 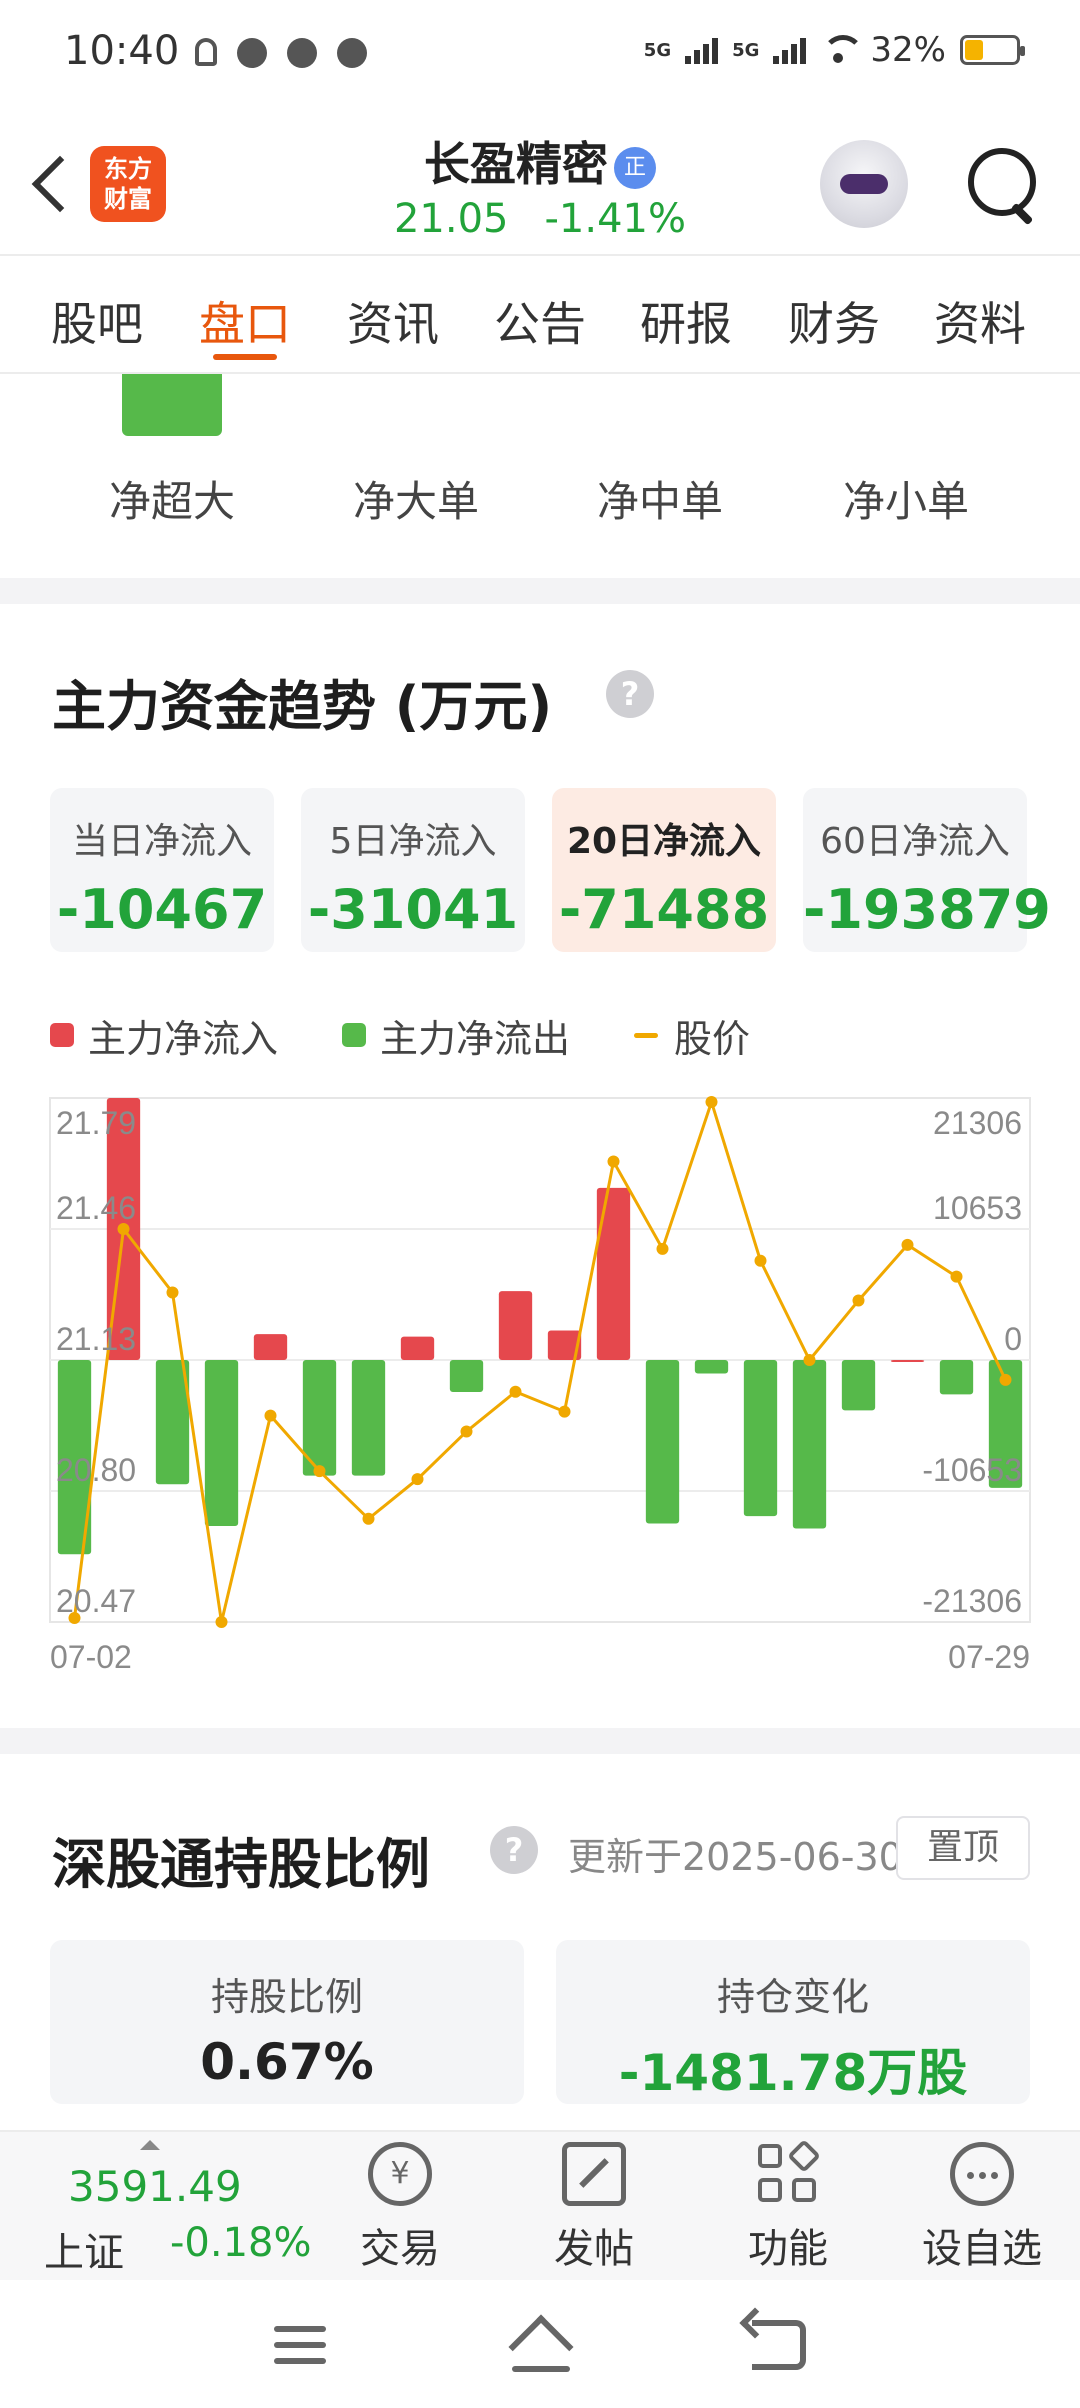 I want to click on chart-legend: 主力净流入 主力净流出 股价, so click(x=432, y=1035).